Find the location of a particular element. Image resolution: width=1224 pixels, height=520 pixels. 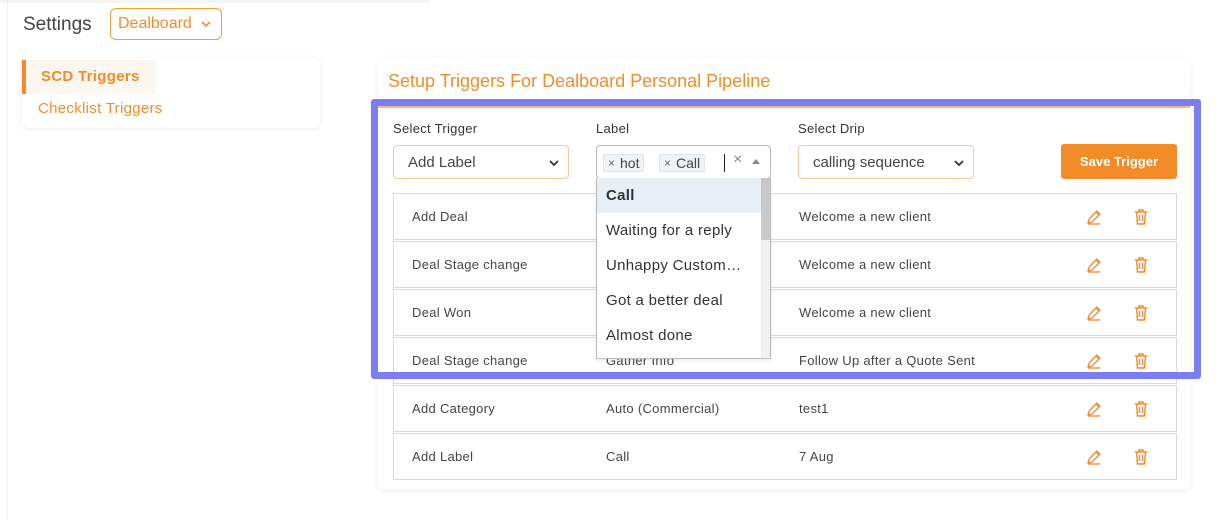

label-tag-text: Call is located at coordinates (688, 163).